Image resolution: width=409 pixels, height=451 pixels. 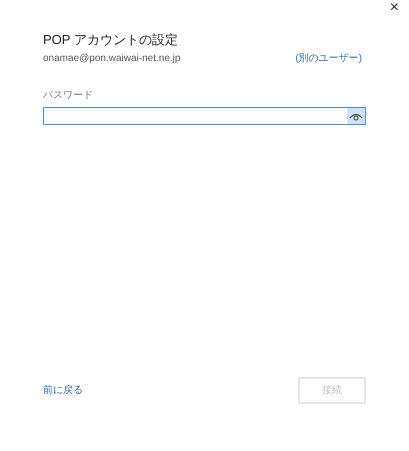 I want to click on eye-icon, so click(x=356, y=116).